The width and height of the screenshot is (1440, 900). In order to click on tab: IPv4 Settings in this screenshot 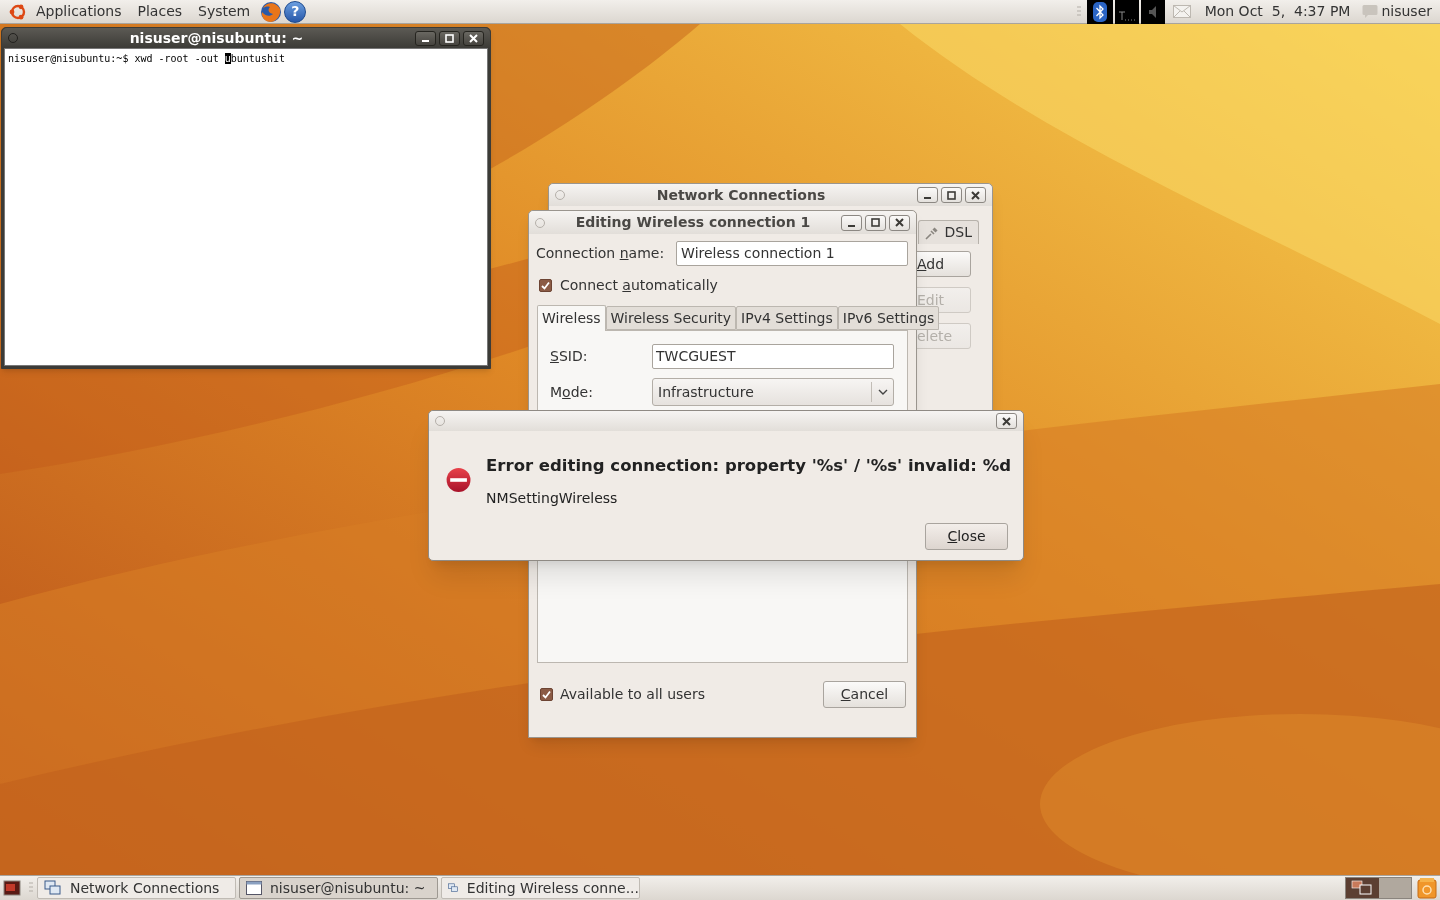, I will do `click(787, 318)`.